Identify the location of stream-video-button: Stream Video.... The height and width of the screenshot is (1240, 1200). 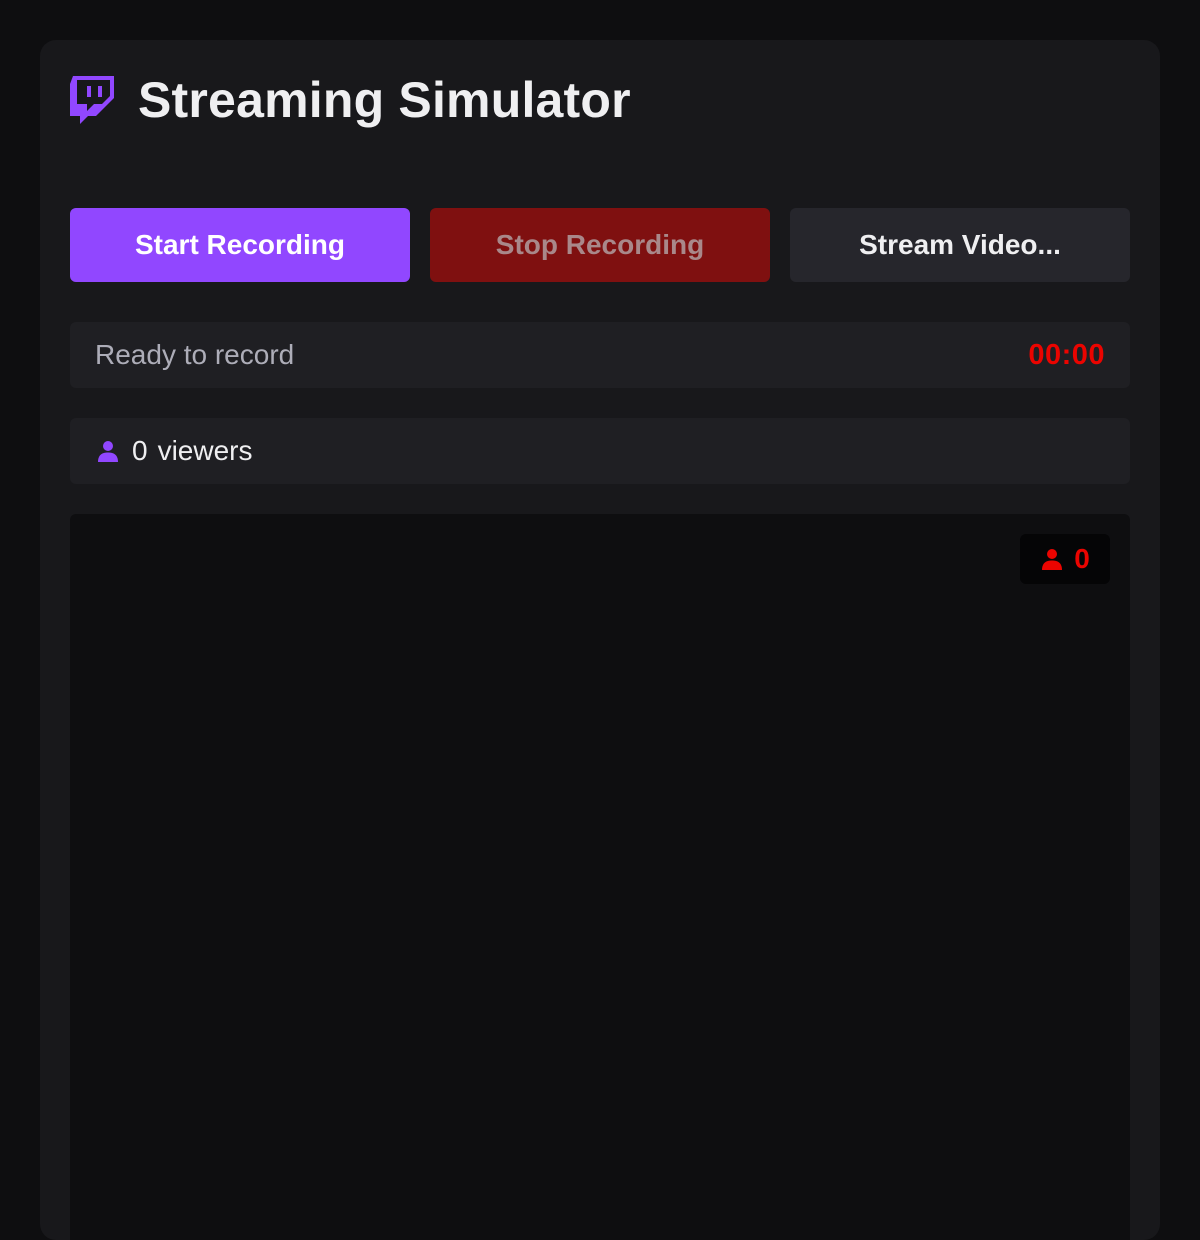
(960, 245).